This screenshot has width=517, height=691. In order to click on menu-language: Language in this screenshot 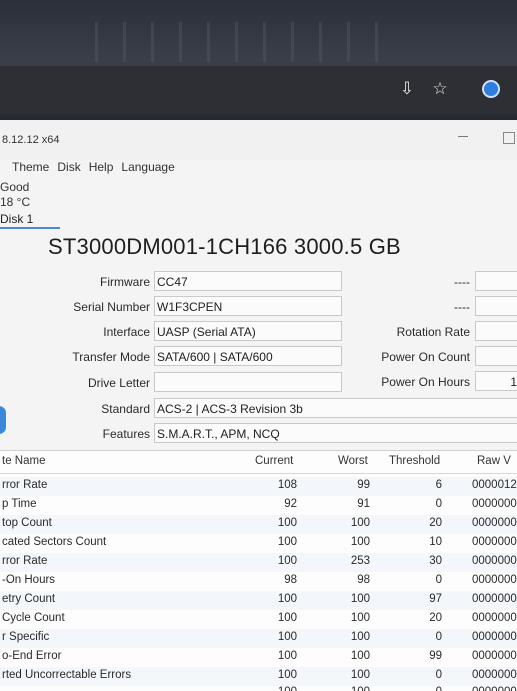, I will do `click(147, 167)`.